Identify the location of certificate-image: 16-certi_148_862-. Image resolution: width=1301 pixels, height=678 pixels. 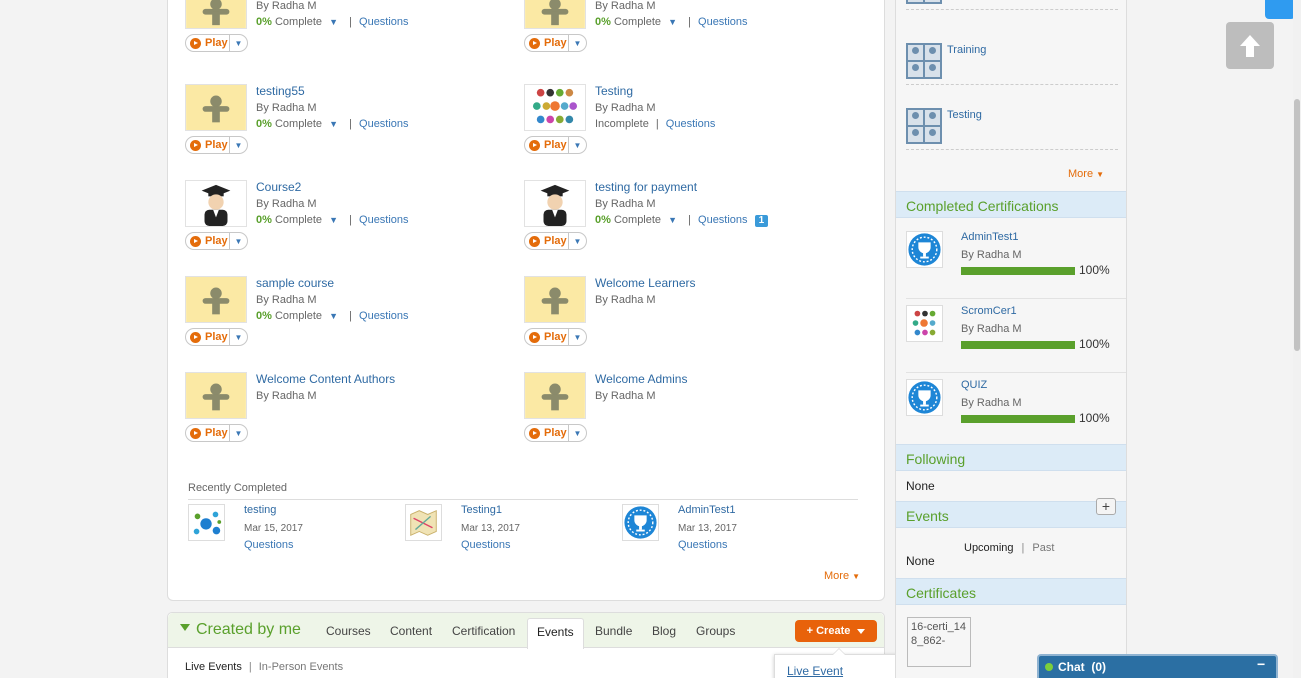
(939, 642).